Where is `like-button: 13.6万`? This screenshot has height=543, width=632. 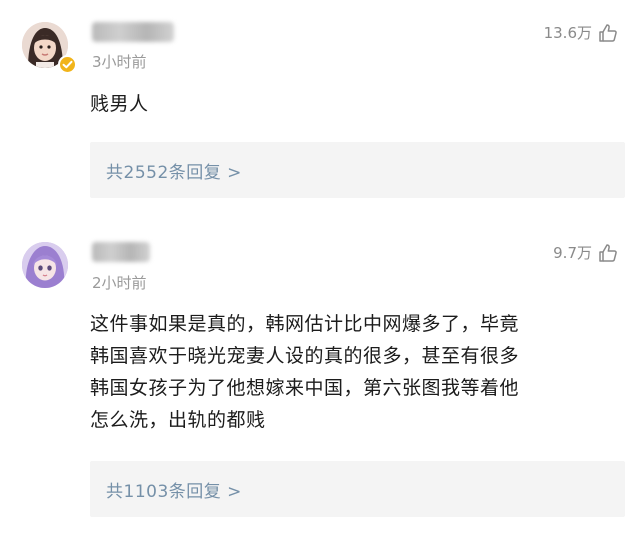 like-button: 13.6万 is located at coordinates (581, 32).